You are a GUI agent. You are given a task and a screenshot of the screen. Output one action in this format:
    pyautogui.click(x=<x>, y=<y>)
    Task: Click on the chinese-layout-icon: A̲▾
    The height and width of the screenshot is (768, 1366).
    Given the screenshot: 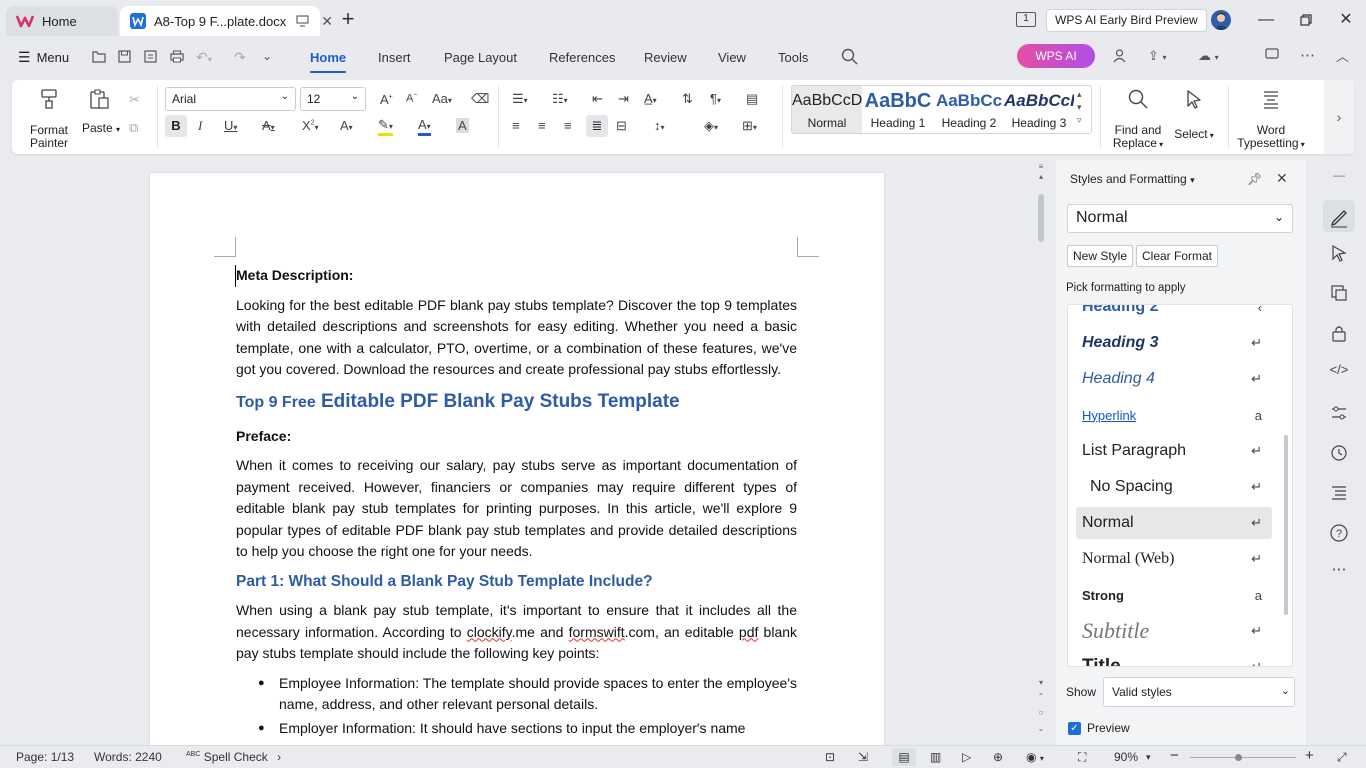 What is the action you would take?
    pyautogui.click(x=650, y=98)
    